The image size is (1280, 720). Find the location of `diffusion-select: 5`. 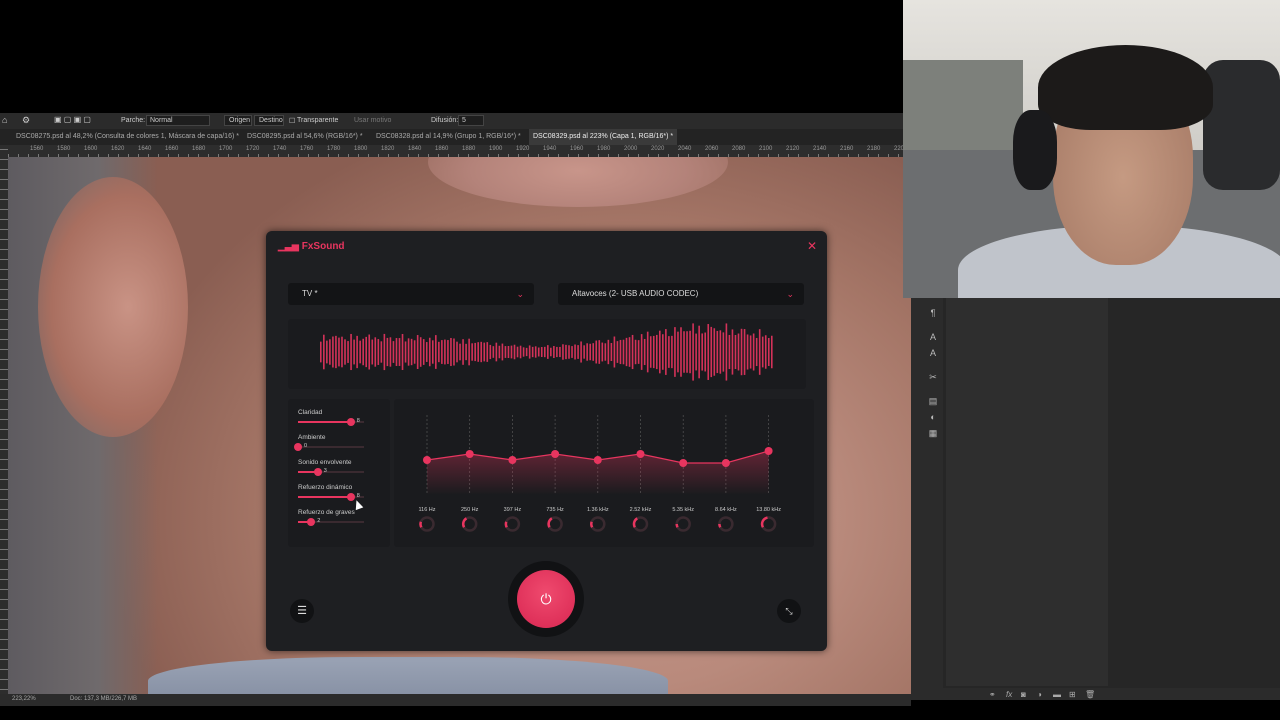

diffusion-select: 5 is located at coordinates (471, 120).